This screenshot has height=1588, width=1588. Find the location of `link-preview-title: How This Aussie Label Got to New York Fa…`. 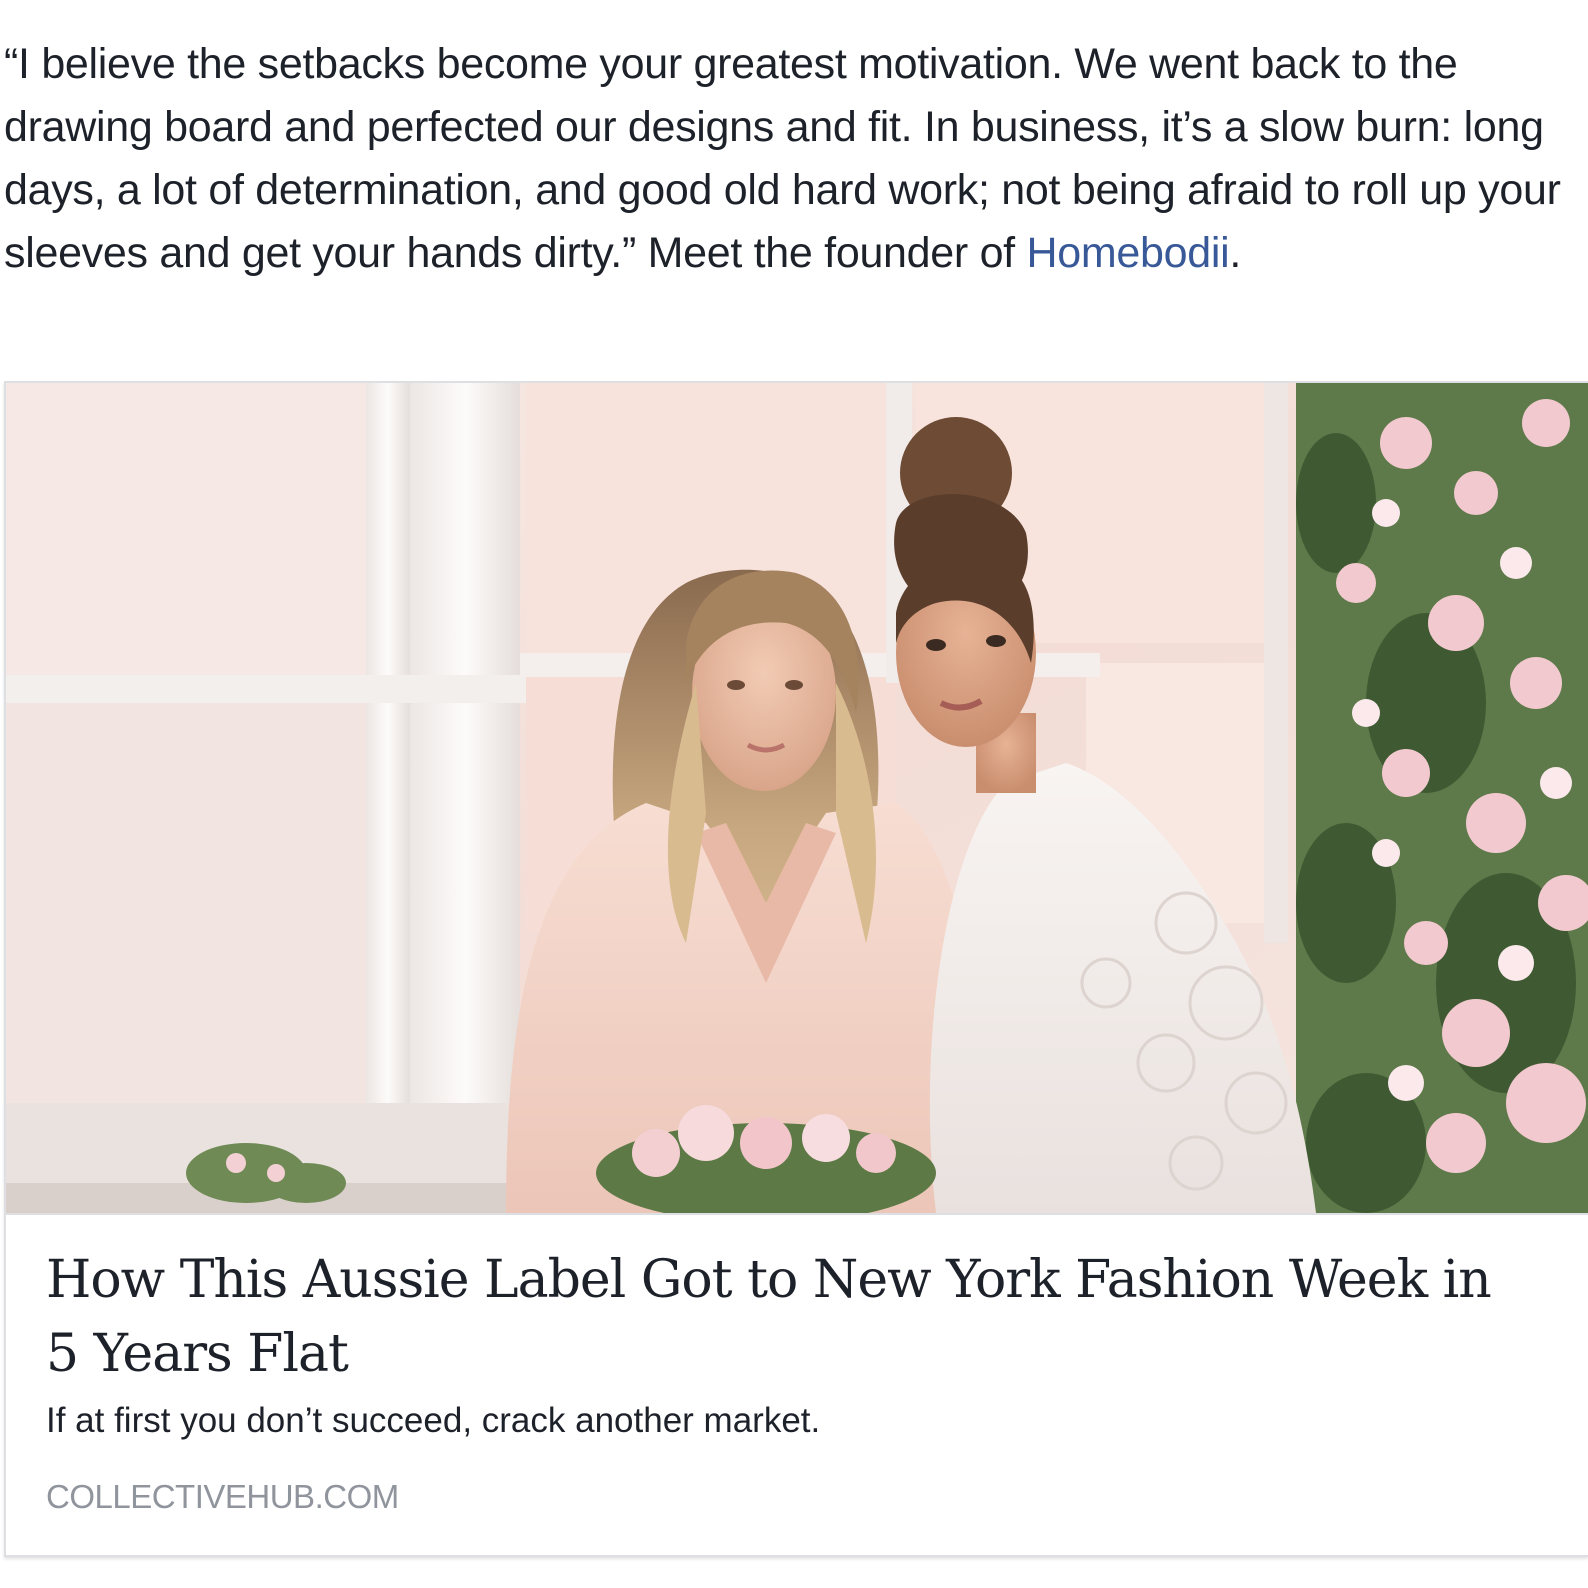

link-preview-title: How This Aussie Label Got to New York Fa… is located at coordinates (786, 1317).